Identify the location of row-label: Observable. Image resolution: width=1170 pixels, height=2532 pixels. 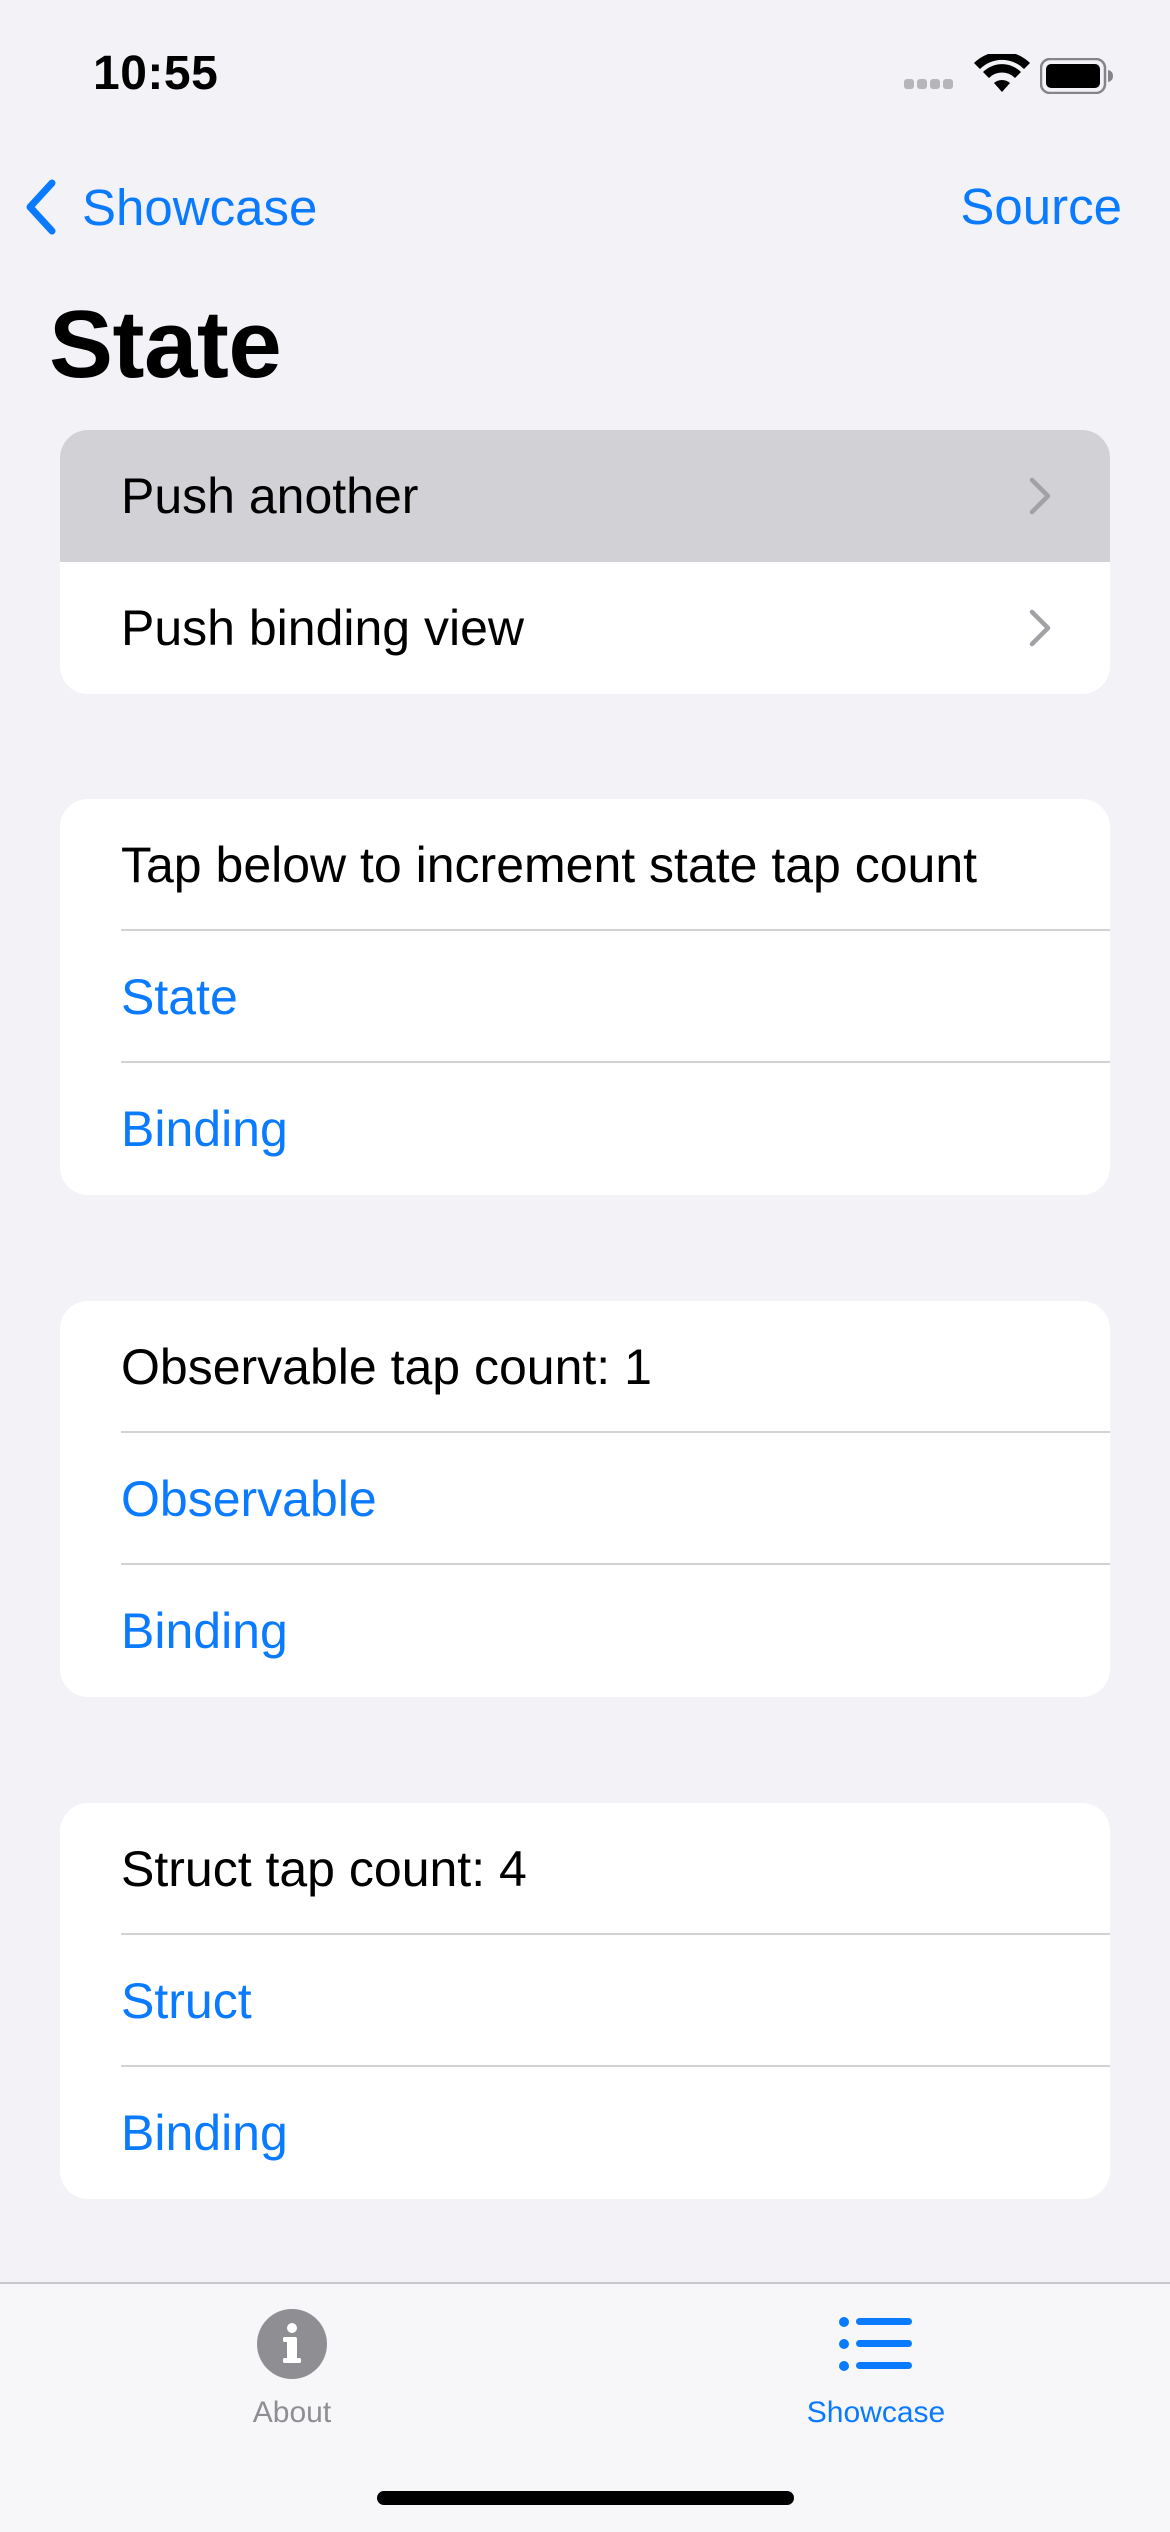
(249, 1499).